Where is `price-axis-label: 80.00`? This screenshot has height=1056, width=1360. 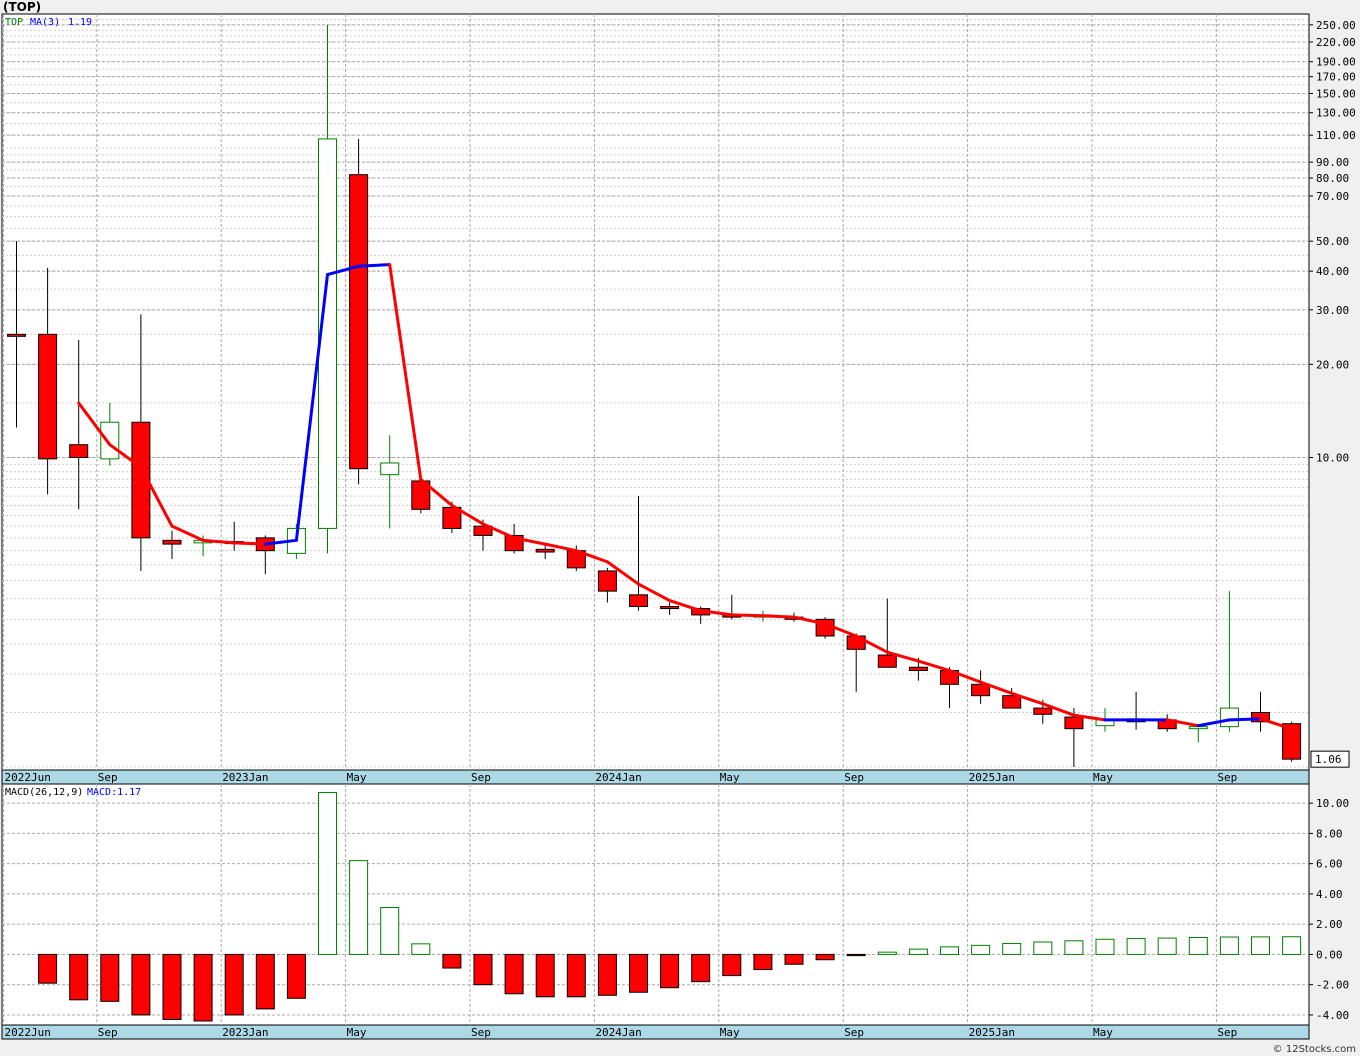 price-axis-label: 80.00 is located at coordinates (1332, 178).